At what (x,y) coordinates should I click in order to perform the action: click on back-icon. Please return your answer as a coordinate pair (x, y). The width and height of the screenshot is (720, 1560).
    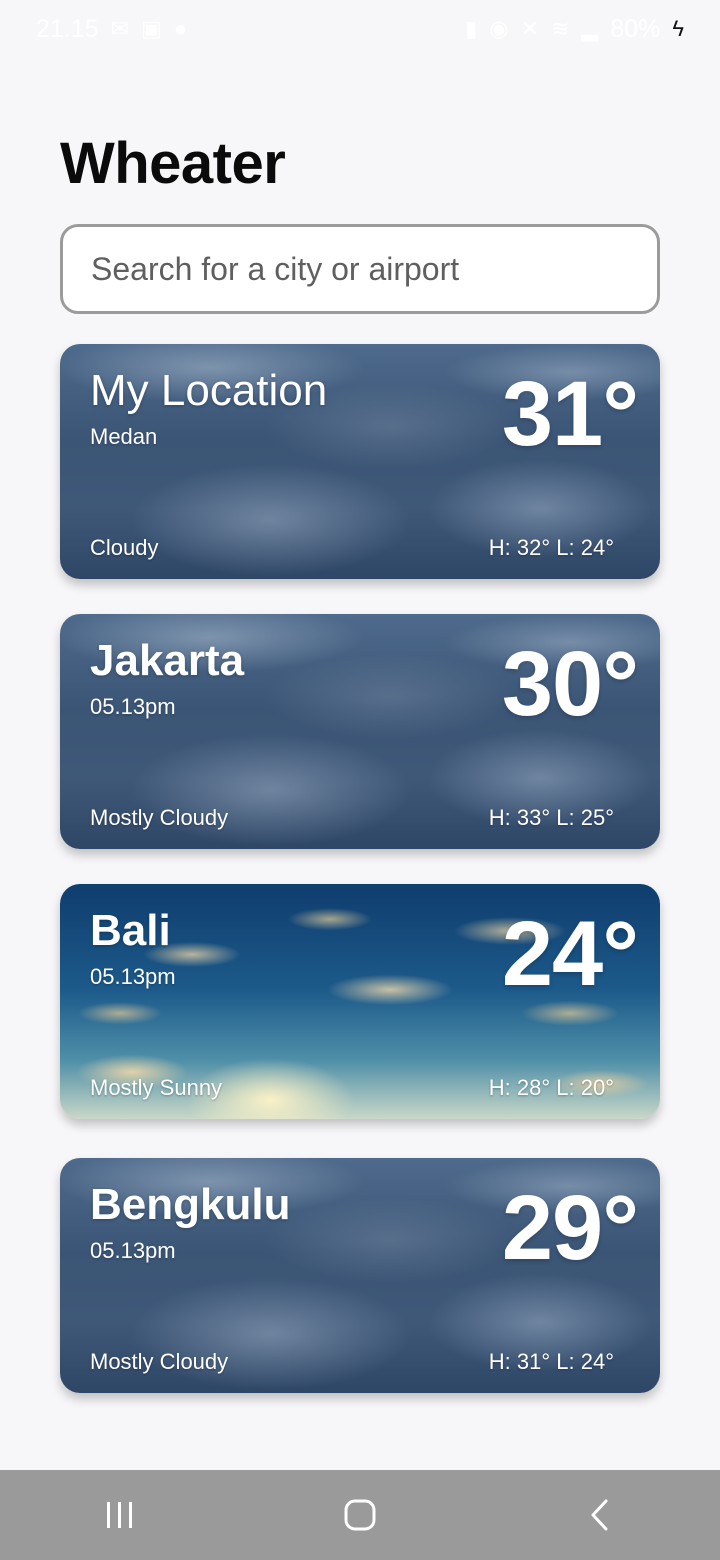
    Looking at the image, I should click on (599, 1515).